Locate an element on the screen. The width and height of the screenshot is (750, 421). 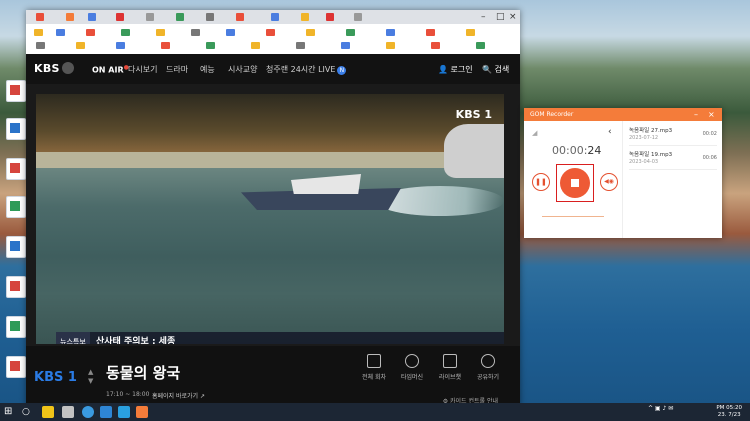
search-icon: ○ is located at coordinates (28, 412).